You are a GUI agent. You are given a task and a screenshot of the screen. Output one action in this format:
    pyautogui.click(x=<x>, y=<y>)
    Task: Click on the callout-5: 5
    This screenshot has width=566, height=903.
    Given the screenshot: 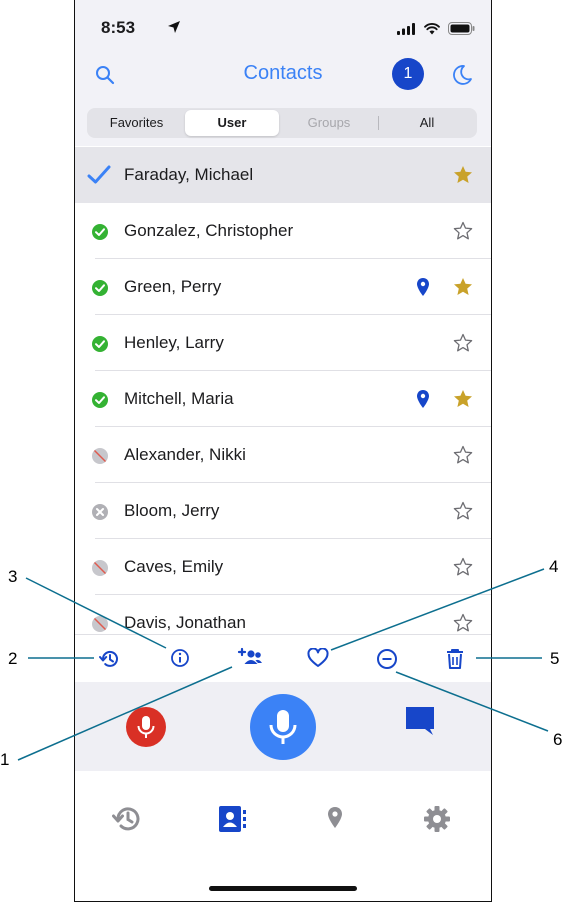 What is the action you would take?
    pyautogui.click(x=555, y=658)
    